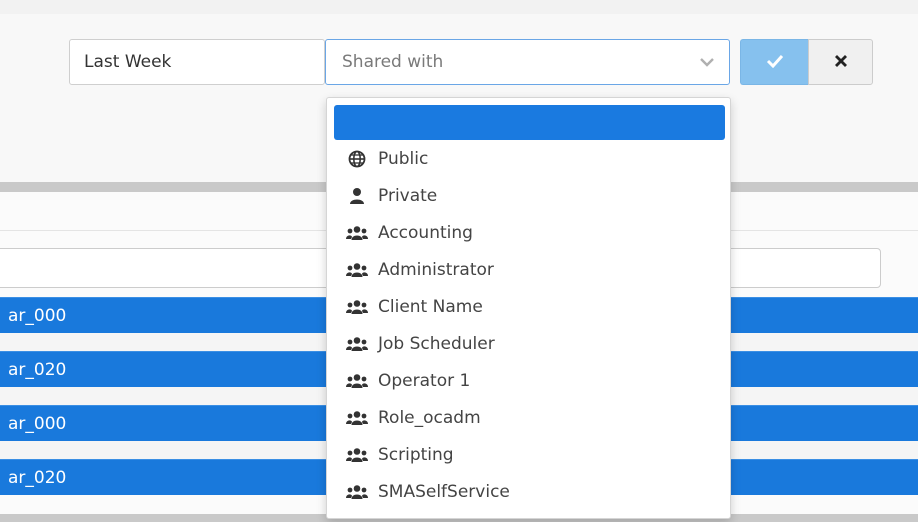  I want to click on close-icon, so click(841, 62).